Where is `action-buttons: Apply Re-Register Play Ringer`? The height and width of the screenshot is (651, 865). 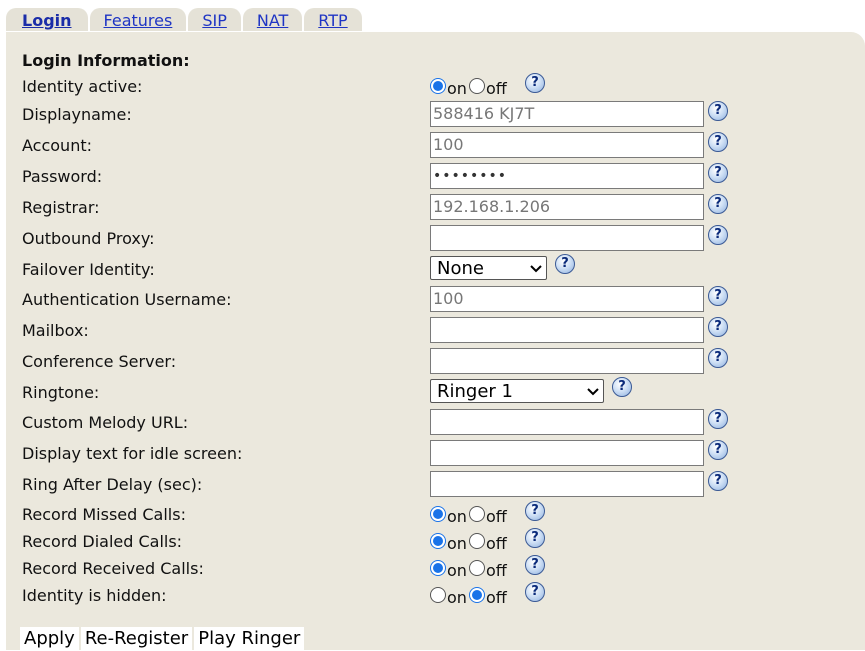 action-buttons: Apply Re-Register Play Ringer is located at coordinates (162, 639).